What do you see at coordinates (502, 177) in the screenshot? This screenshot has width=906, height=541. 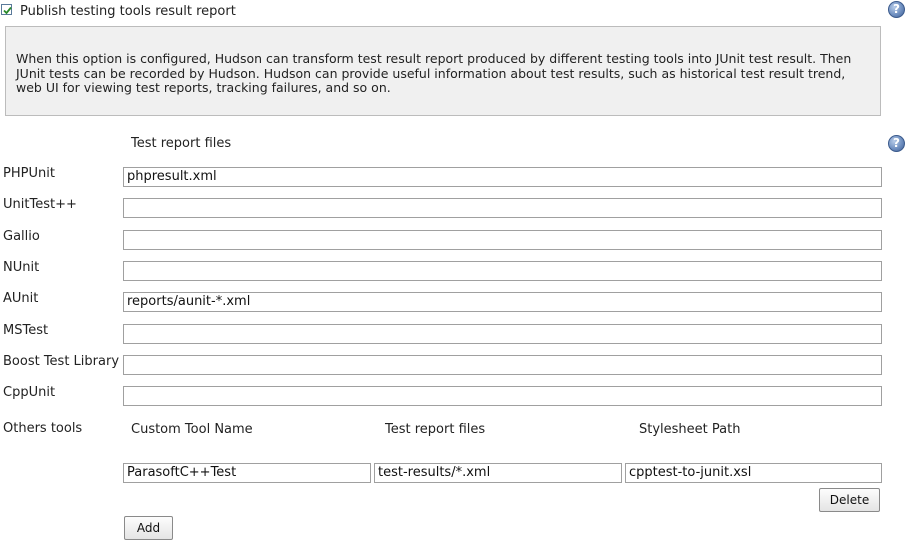 I see `phpunit-input: phpresult.xml` at bounding box center [502, 177].